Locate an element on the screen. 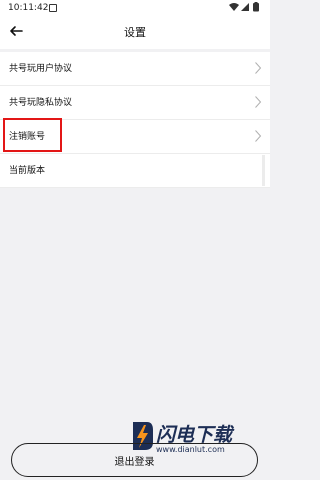  privacy-policy-label: 共号玩隐私协议 is located at coordinates (41, 103).